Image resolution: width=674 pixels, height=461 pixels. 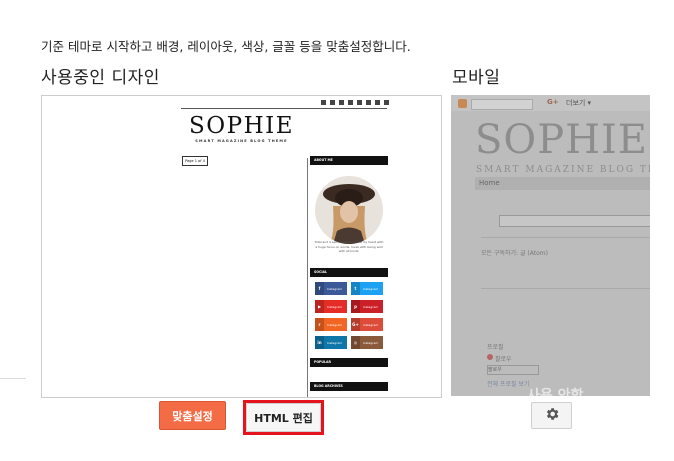 What do you see at coordinates (100, 78) in the screenshot?
I see `current-design-title: 사용중인 디자인` at bounding box center [100, 78].